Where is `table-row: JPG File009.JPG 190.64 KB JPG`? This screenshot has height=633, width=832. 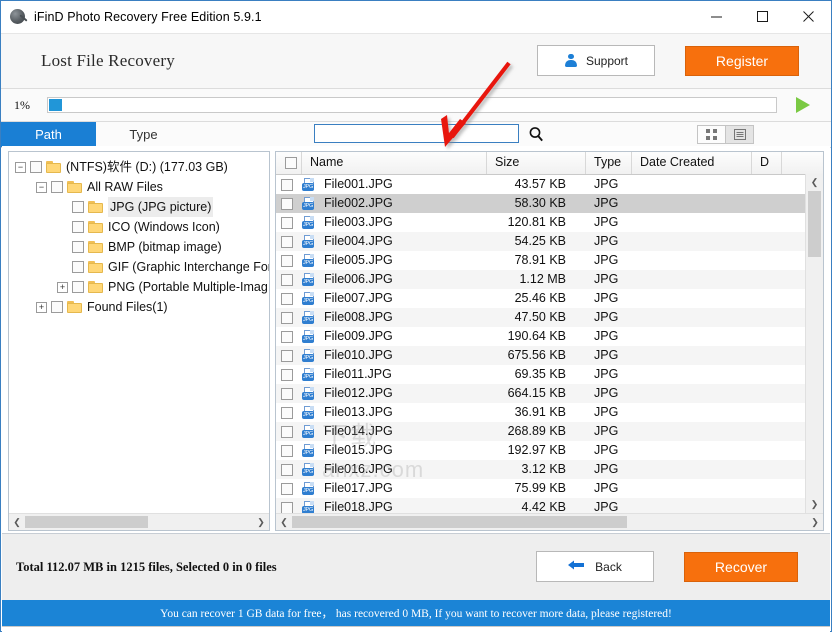 table-row: JPG File009.JPG 190.64 KB JPG is located at coordinates (549, 336).